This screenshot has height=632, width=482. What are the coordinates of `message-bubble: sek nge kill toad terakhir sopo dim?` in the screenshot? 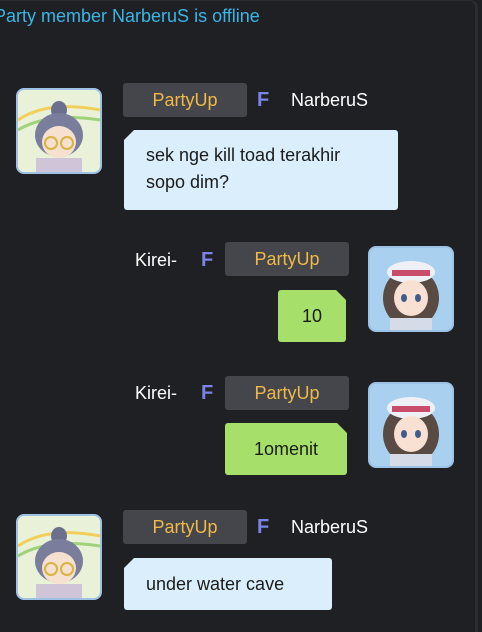 It's located at (260, 169).